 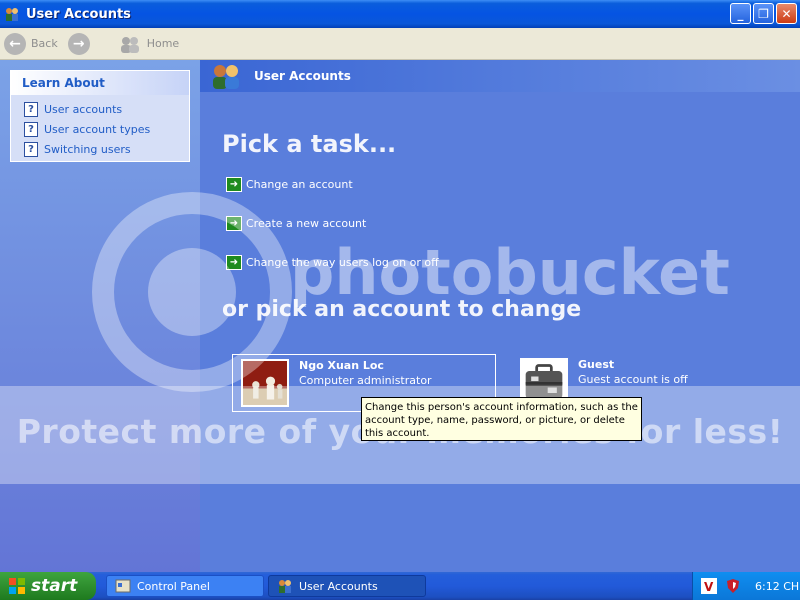 What do you see at coordinates (733, 586) in the screenshot?
I see `security-shield-icon` at bounding box center [733, 586].